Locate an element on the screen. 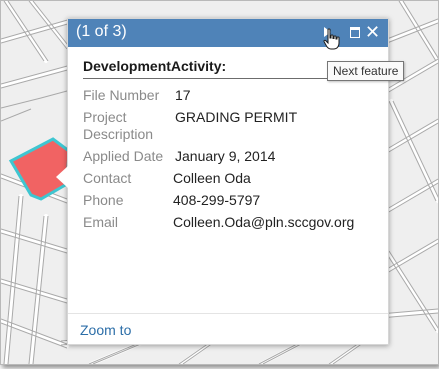 The height and width of the screenshot is (369, 439). attribute-label: Project Description is located at coordinates (118, 125).